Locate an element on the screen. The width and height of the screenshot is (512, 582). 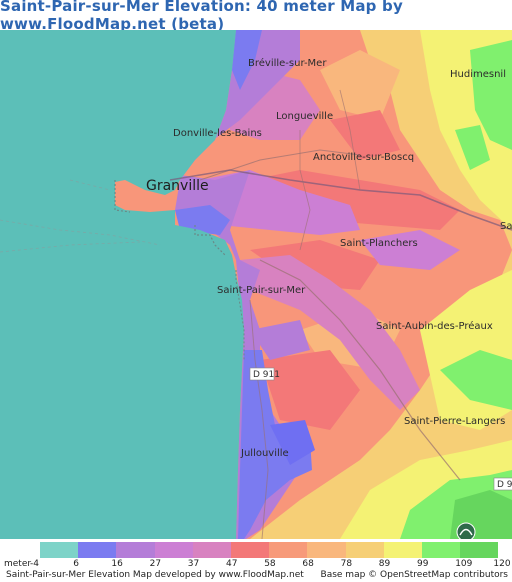
legend-tick-5: 47 is located at coordinates (232, 564).